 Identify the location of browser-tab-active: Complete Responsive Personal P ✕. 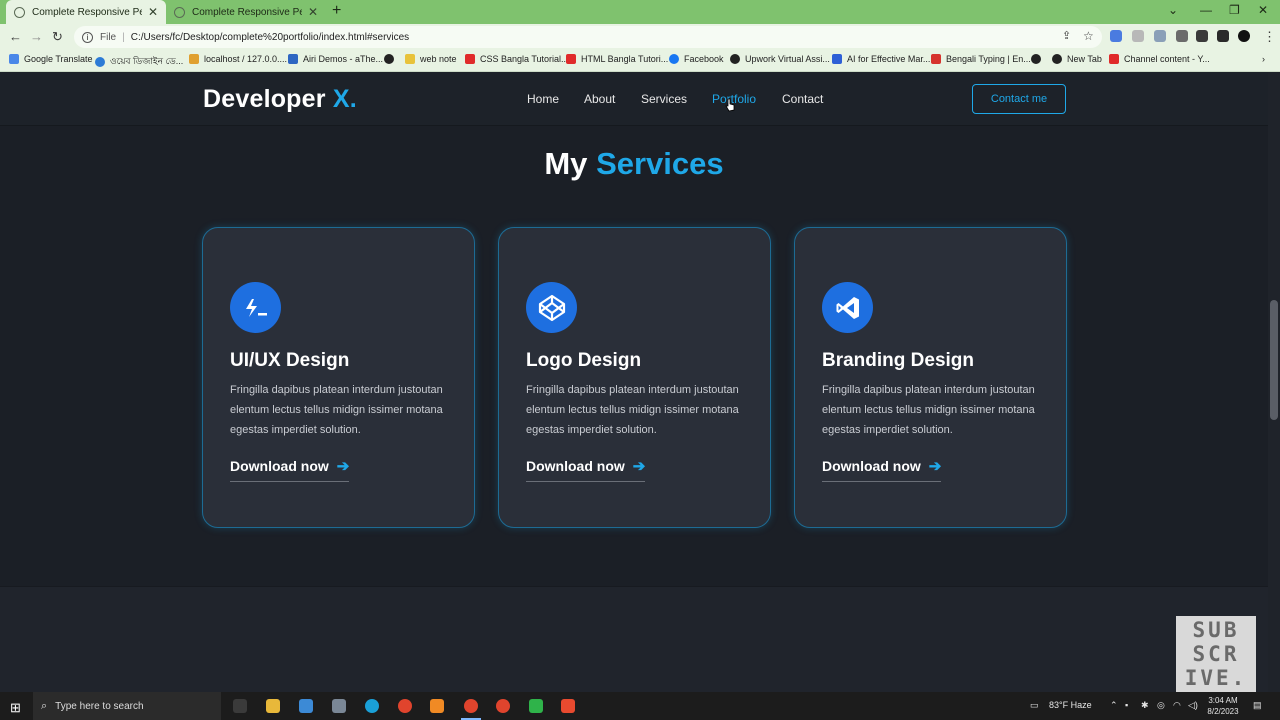
(86, 12).